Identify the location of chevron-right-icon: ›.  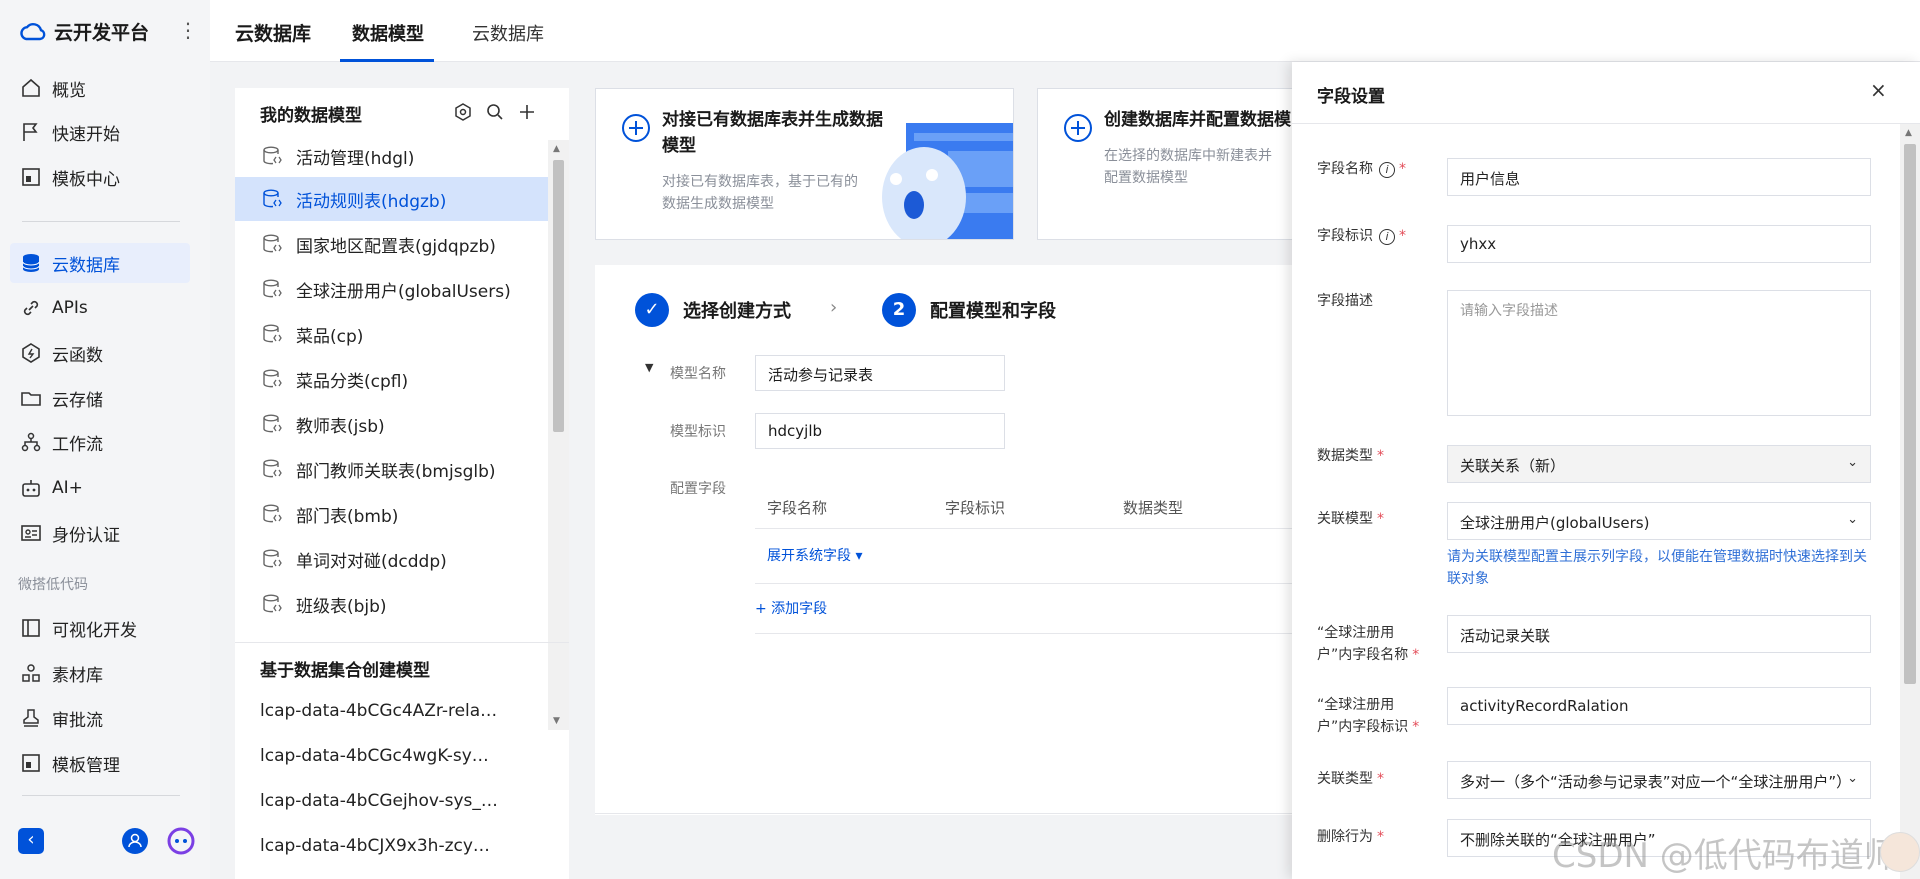
(834, 307).